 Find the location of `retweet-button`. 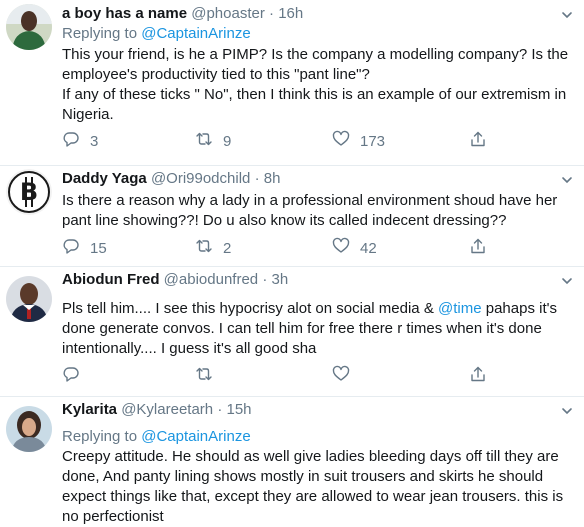

retweet-button is located at coordinates (209, 376).